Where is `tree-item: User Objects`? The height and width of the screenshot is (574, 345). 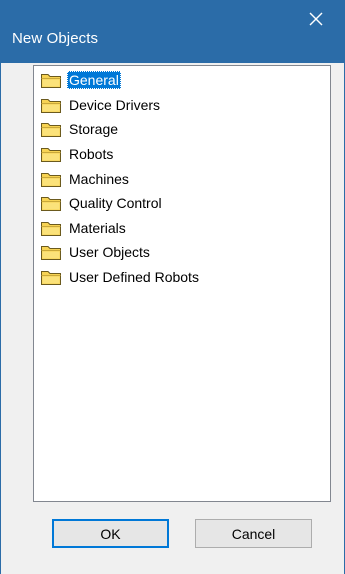 tree-item: User Objects is located at coordinates (120, 252).